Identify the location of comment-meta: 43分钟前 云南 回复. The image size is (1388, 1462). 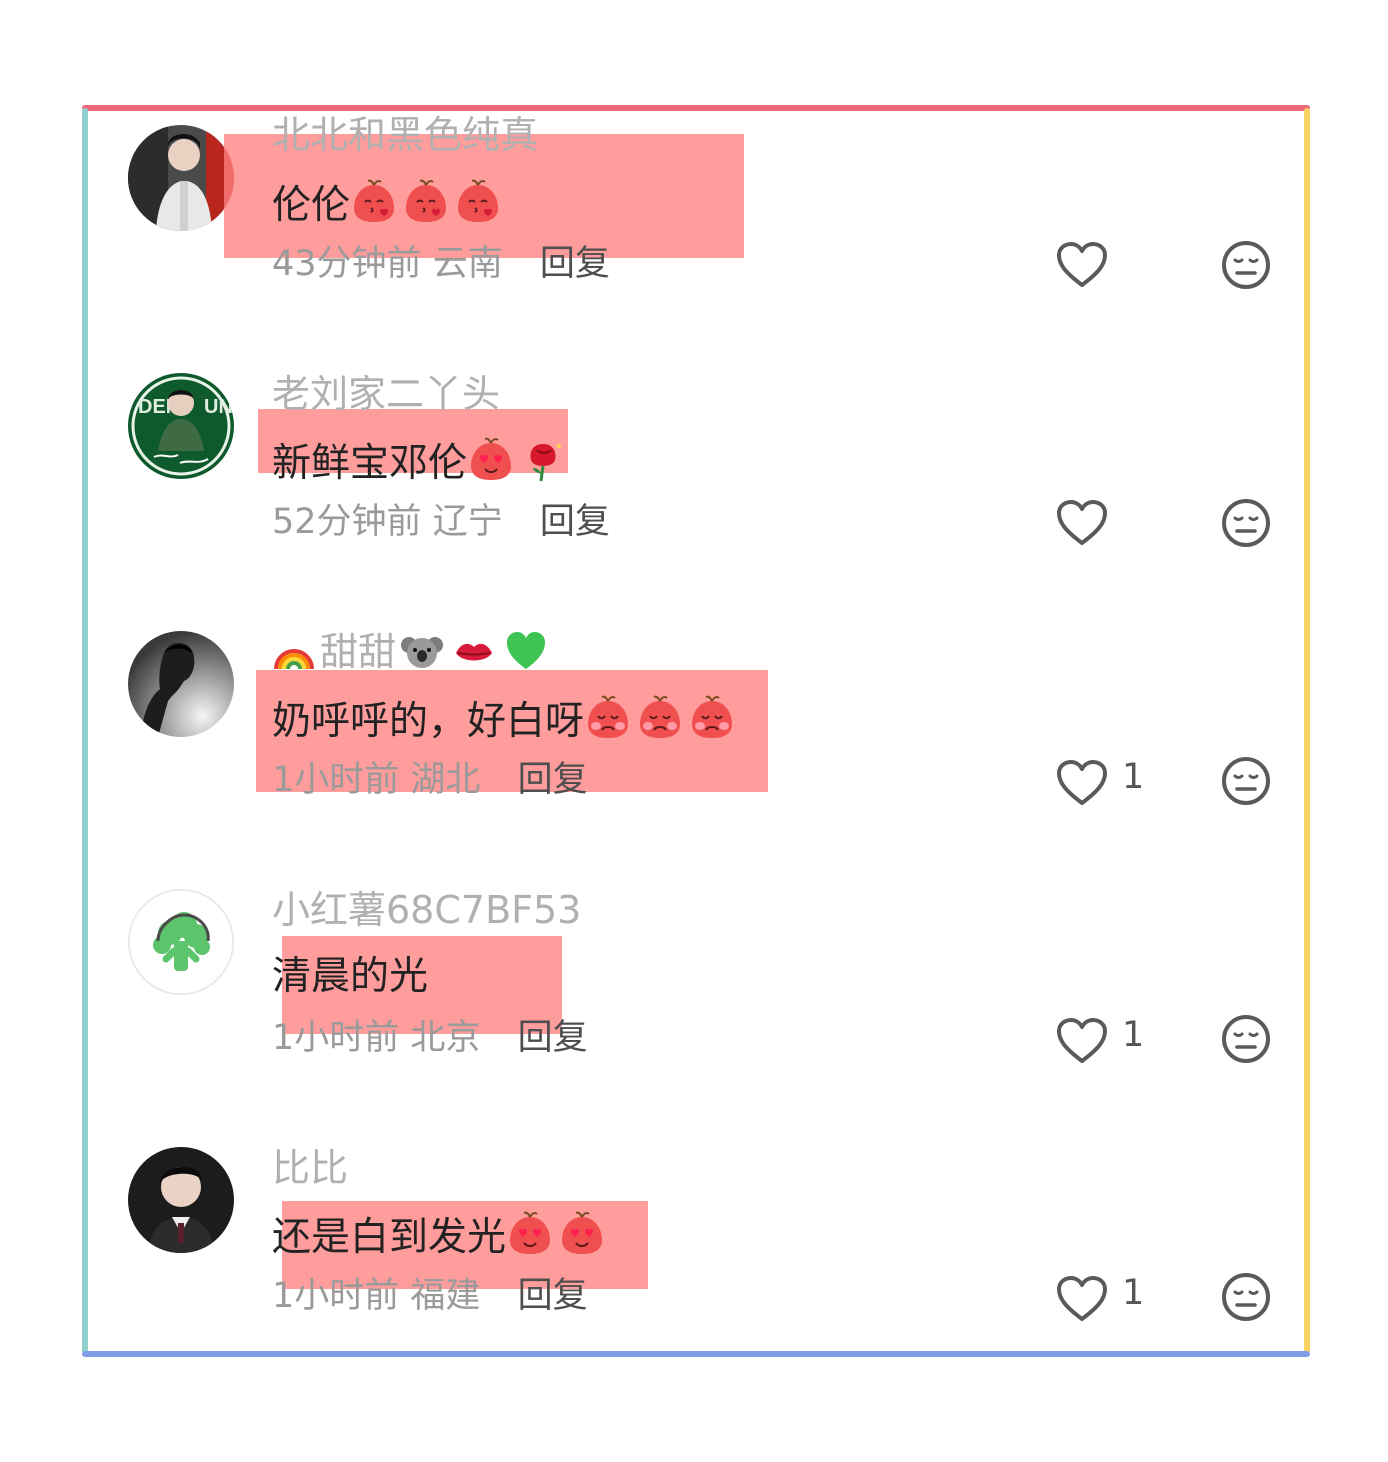
(441, 264).